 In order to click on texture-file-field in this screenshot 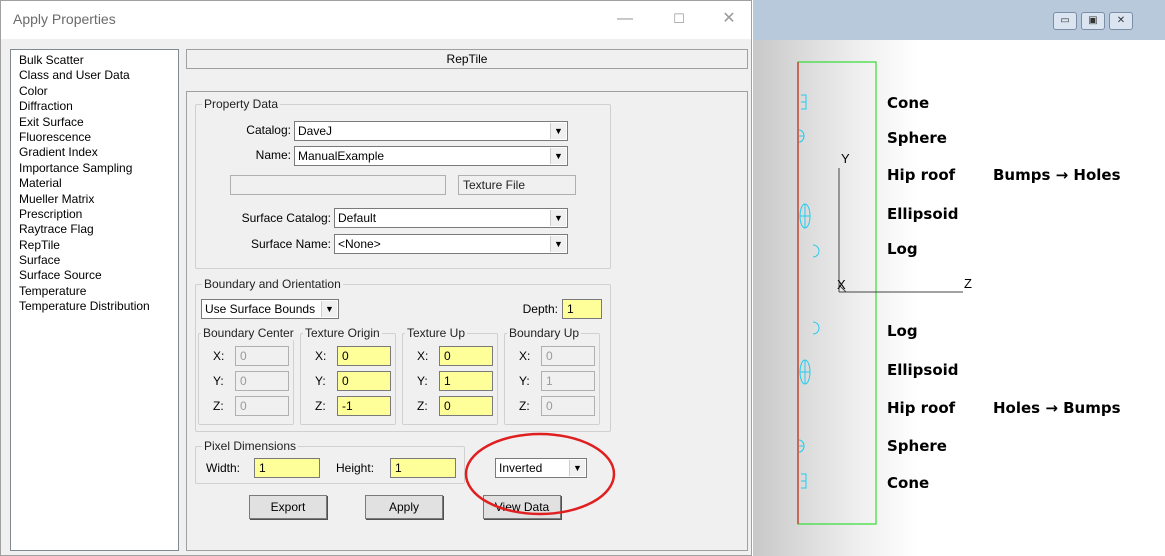, I will do `click(338, 185)`.